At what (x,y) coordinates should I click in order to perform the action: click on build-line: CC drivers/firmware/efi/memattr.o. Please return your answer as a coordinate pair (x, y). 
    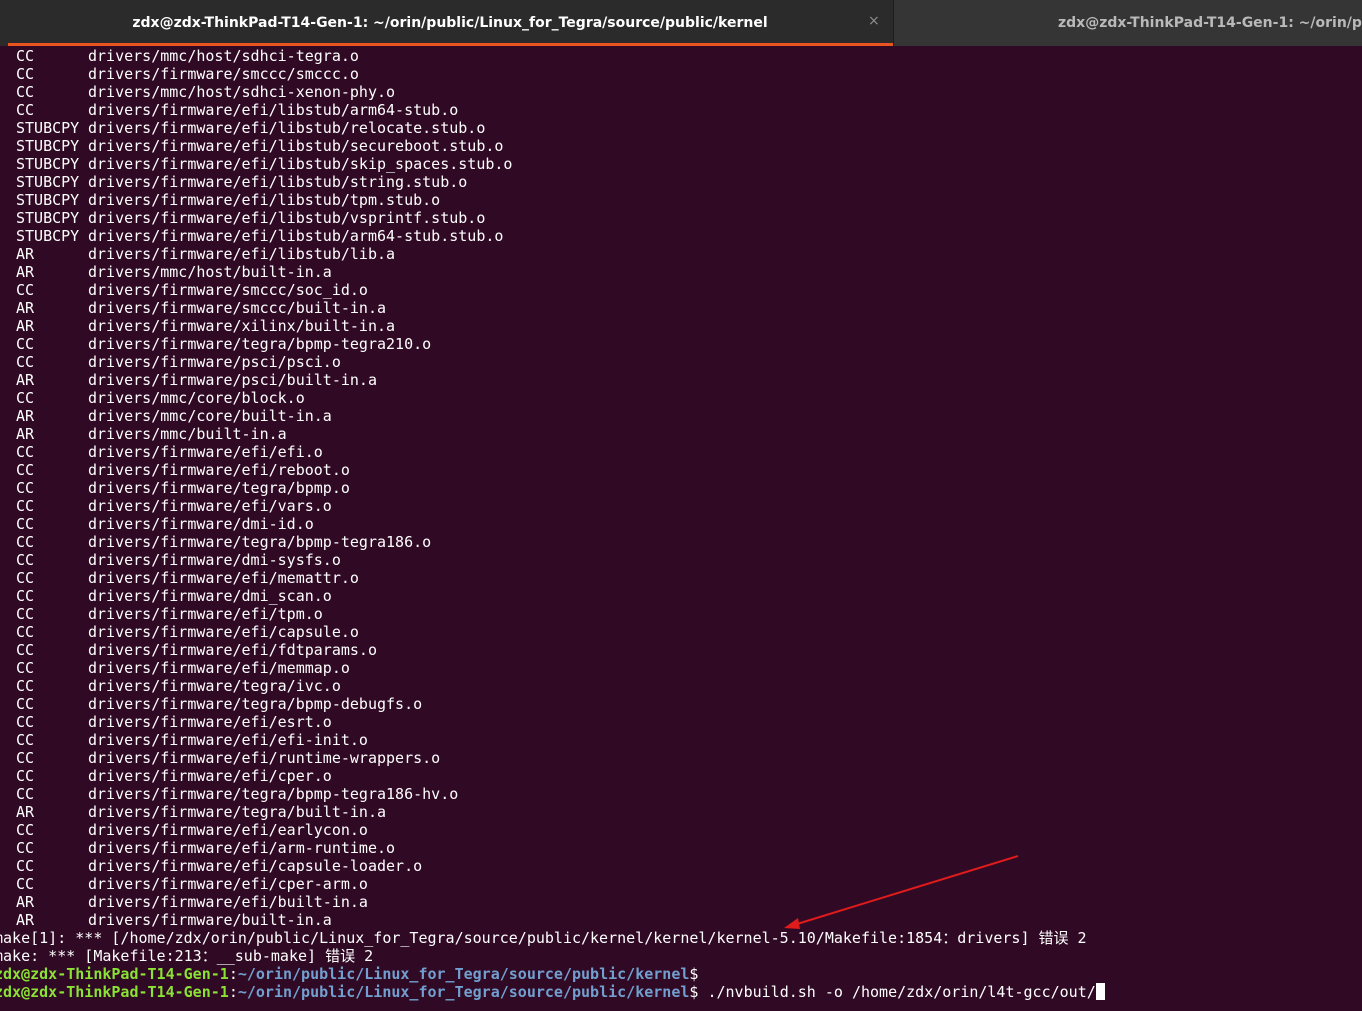
    Looking at the image, I should click on (681, 578).